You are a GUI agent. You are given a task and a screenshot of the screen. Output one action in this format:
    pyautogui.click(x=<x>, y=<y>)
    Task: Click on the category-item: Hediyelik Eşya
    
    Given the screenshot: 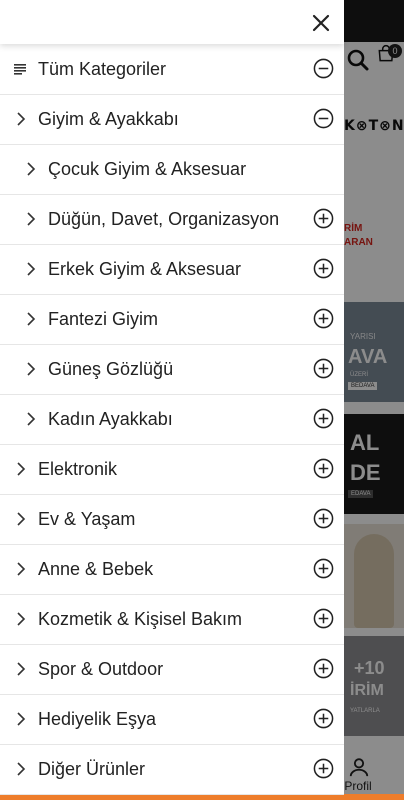 What is the action you would take?
    pyautogui.click(x=172, y=720)
    